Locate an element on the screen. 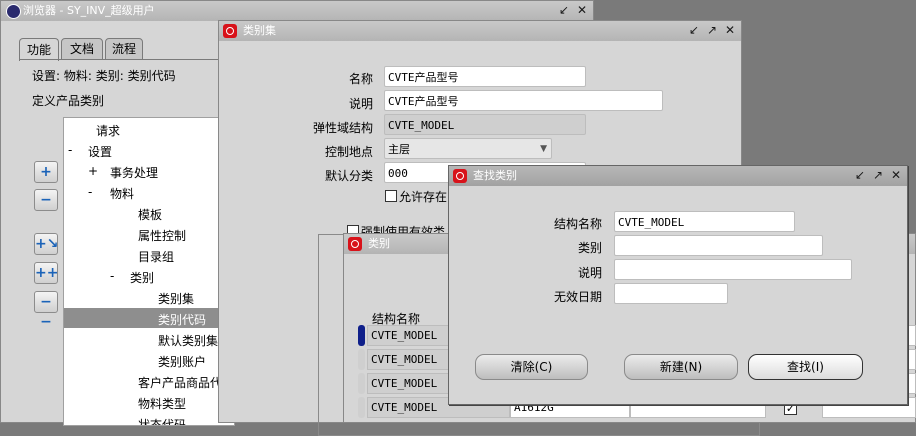  collapse-all-icon: −− is located at coordinates (46, 312).